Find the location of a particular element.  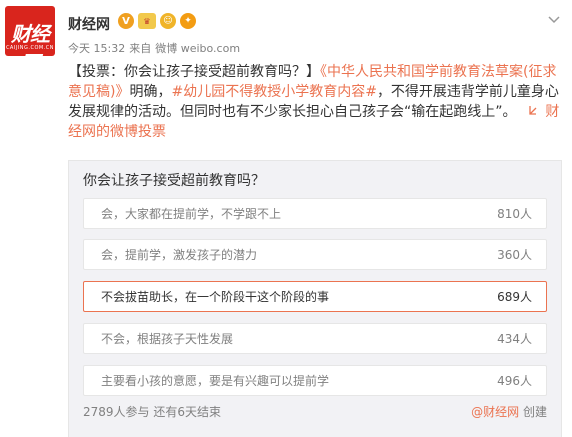

avatar: 财经网 CAIJING.COM.CN is located at coordinates (30, 31).